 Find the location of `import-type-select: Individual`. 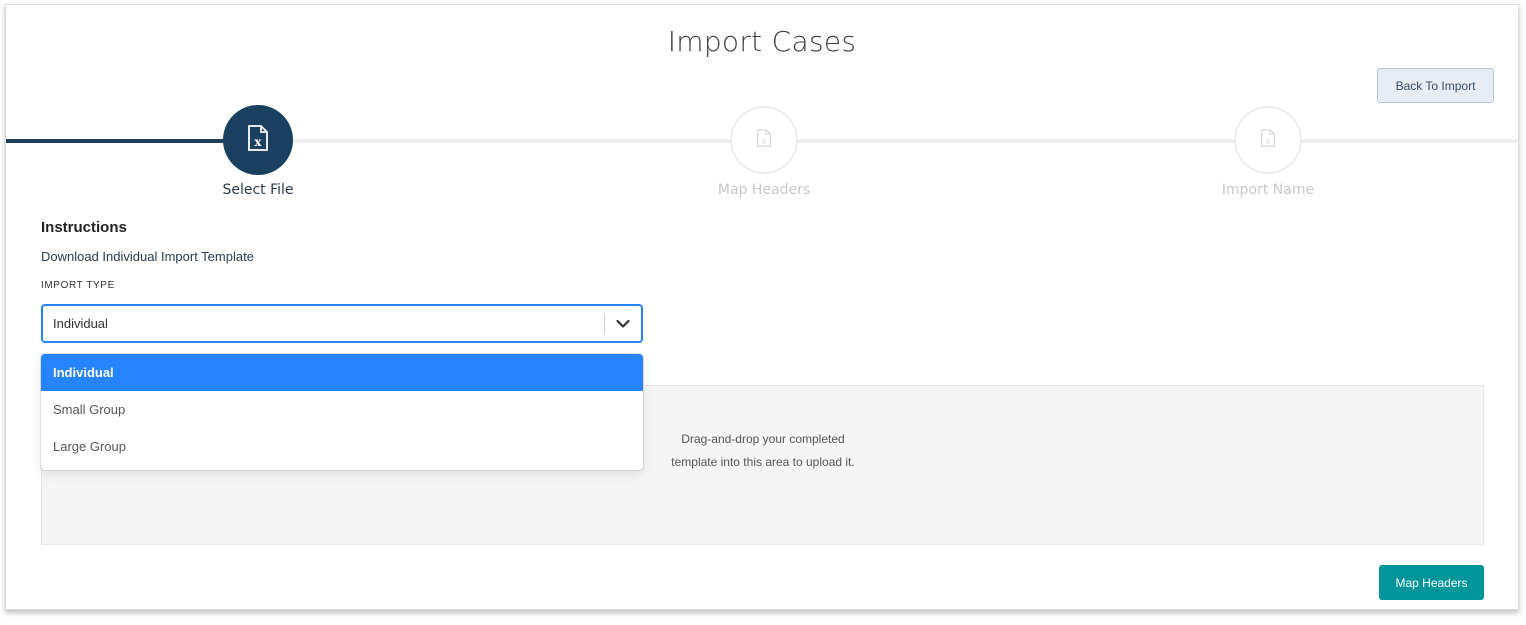

import-type-select: Individual is located at coordinates (342, 323).